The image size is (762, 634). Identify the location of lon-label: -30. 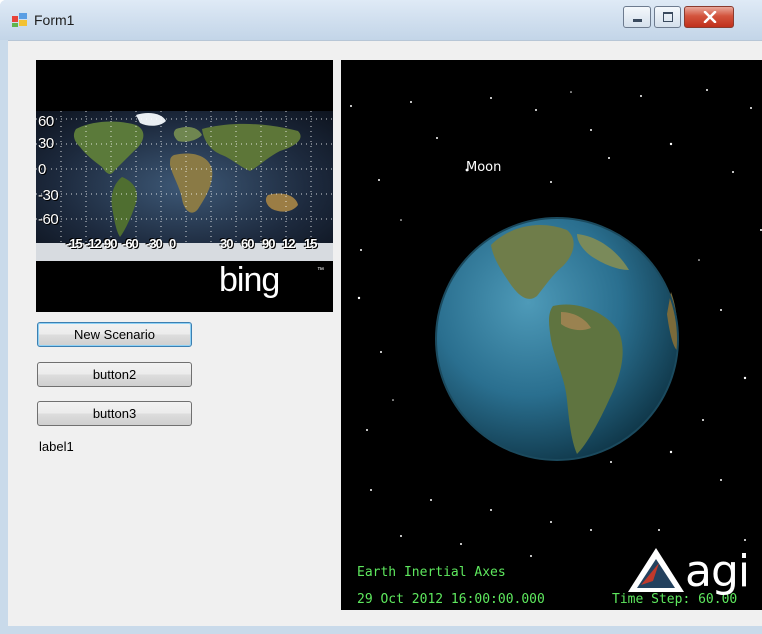
(154, 243).